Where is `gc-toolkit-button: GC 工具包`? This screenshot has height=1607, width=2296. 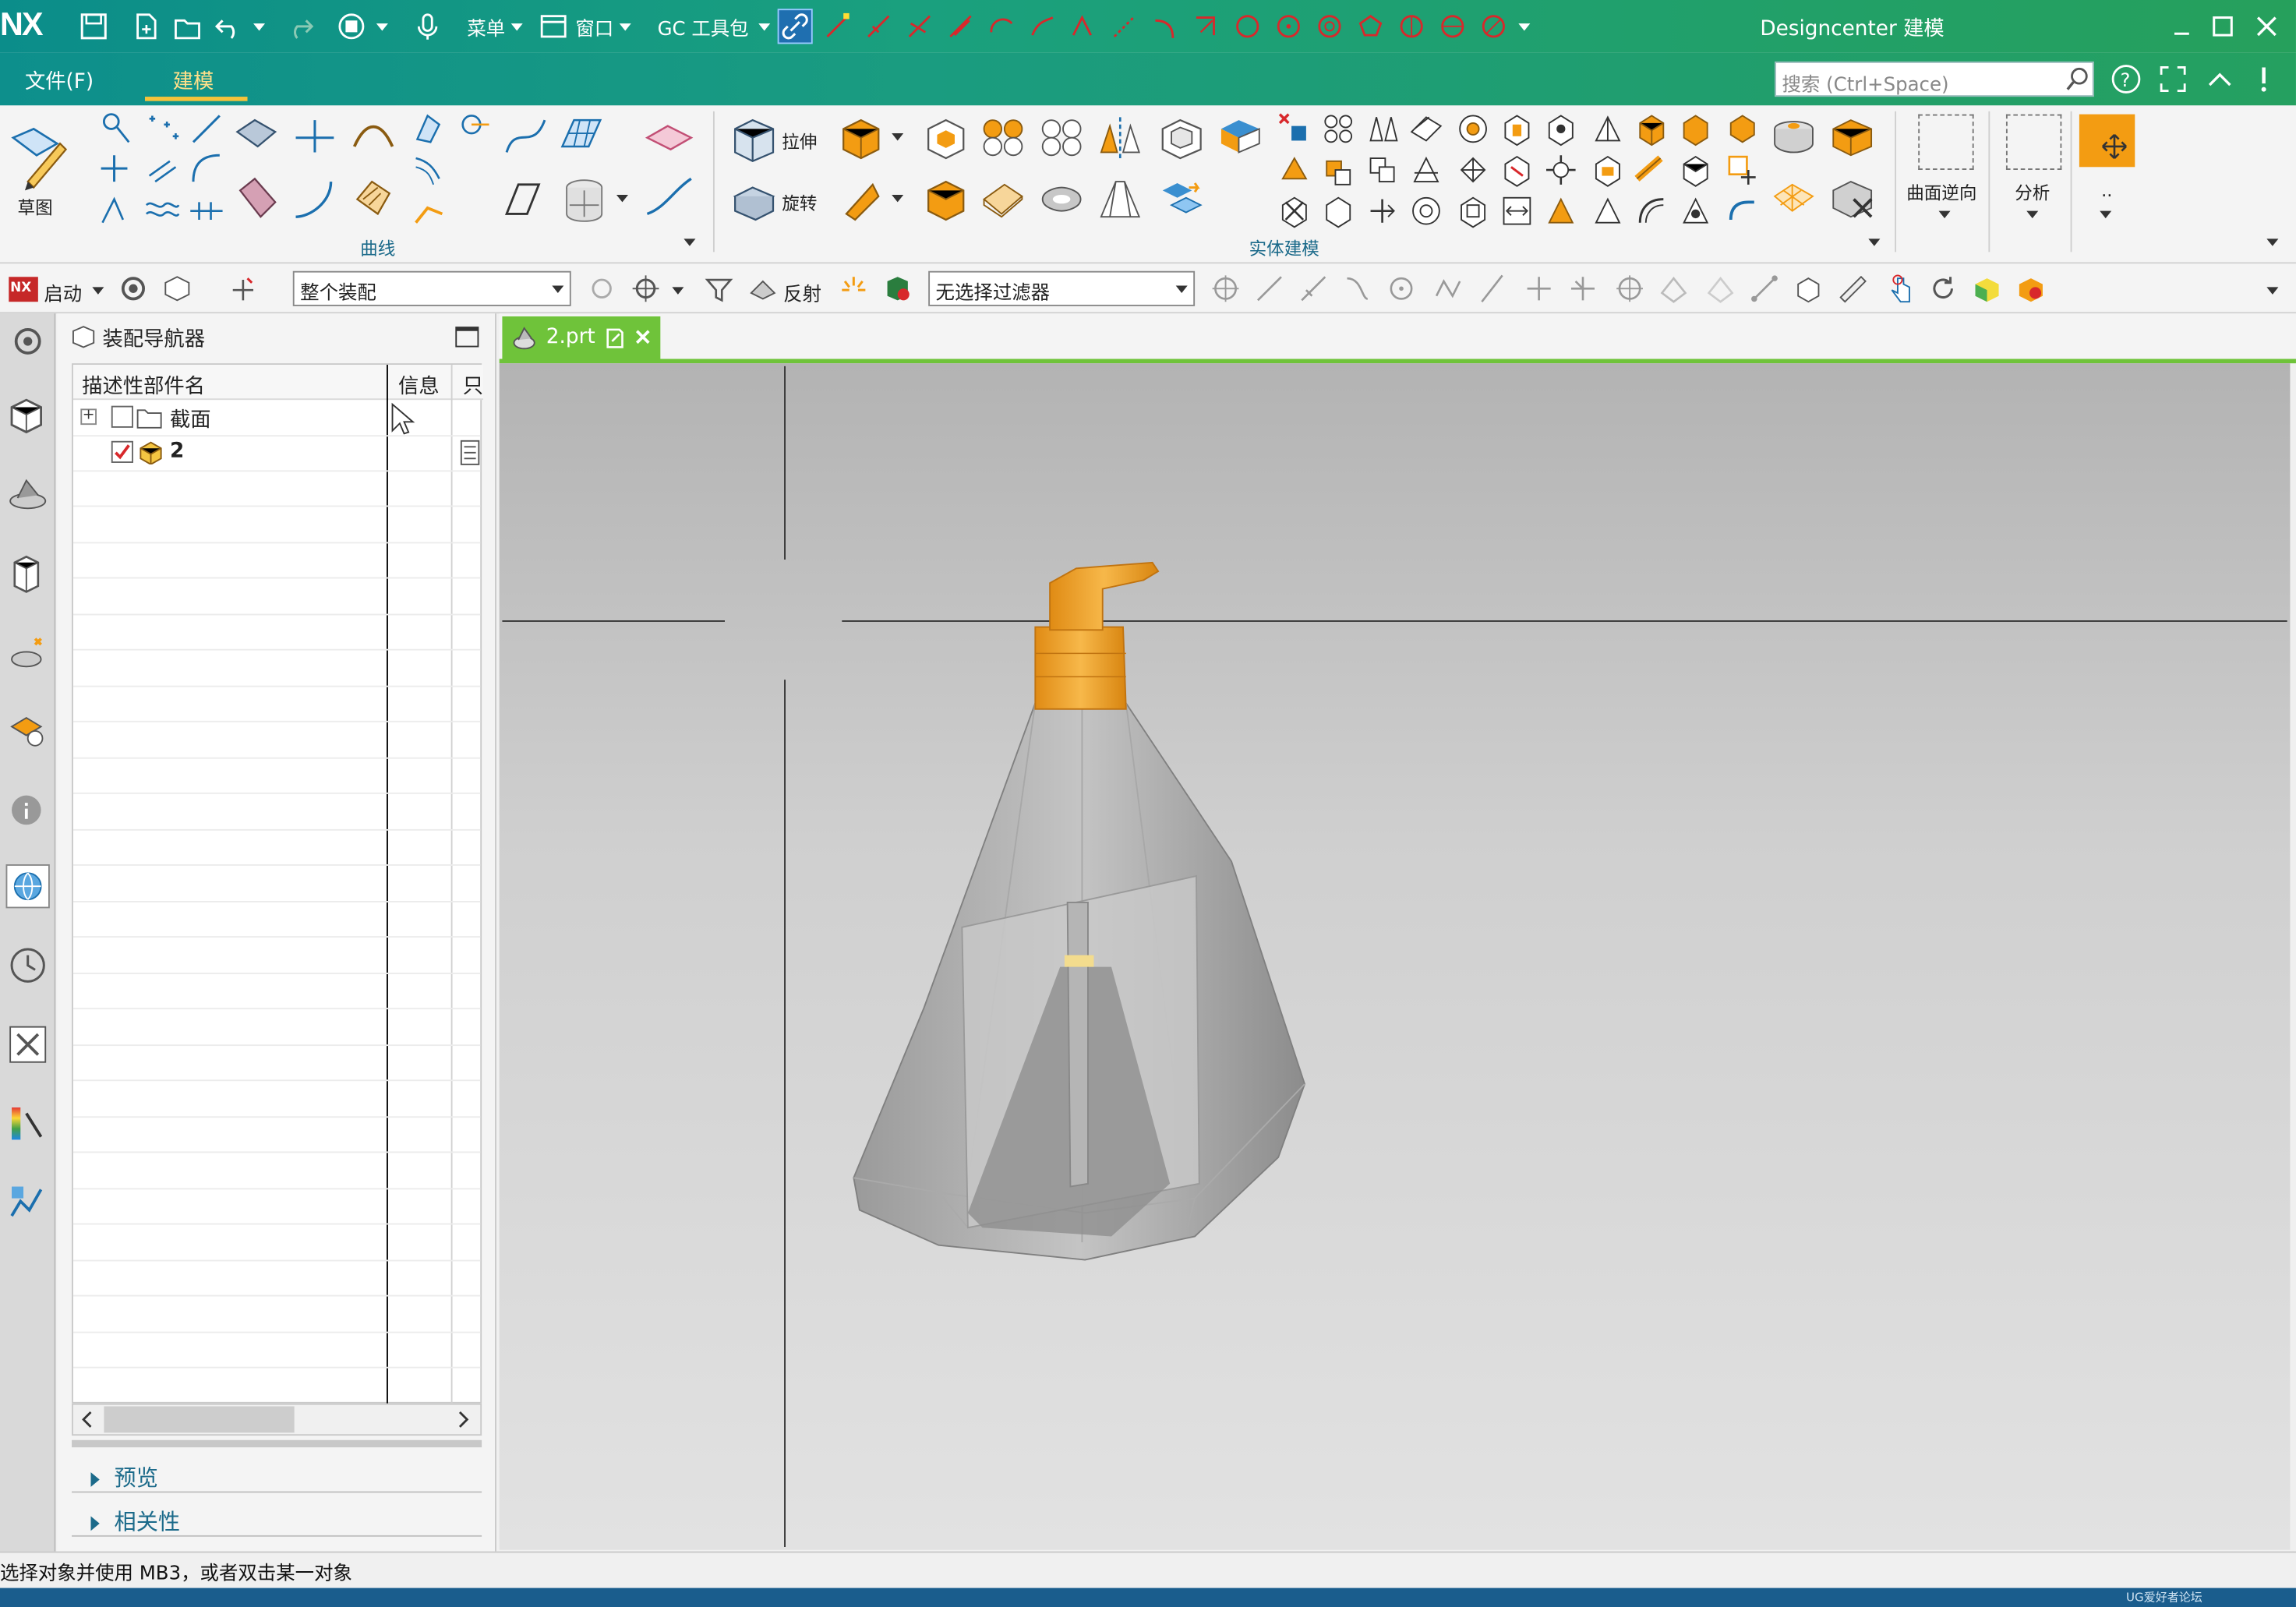
gc-toolkit-button: GC 工具包 is located at coordinates (704, 27).